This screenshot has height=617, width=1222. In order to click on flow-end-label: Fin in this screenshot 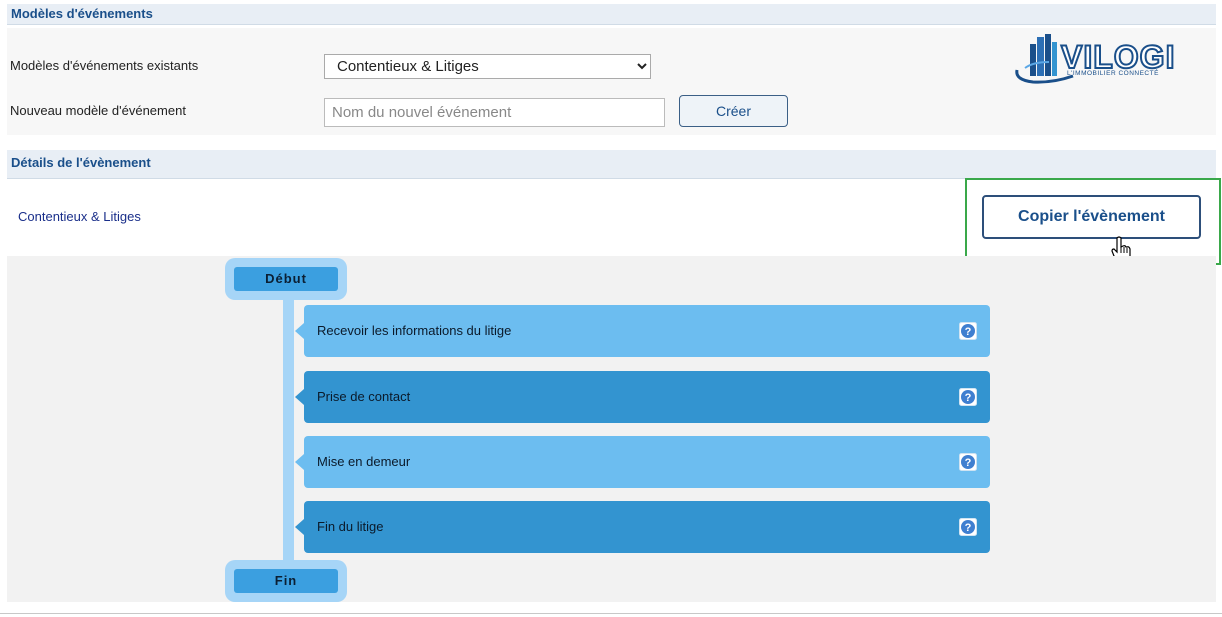, I will do `click(286, 581)`.